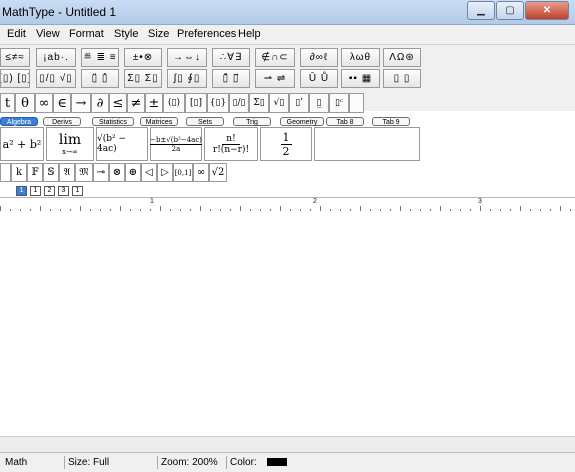 This screenshot has width=575, height=472. Describe the element at coordinates (345, 121) in the screenshot. I see `tab-8: Tab 8` at that location.